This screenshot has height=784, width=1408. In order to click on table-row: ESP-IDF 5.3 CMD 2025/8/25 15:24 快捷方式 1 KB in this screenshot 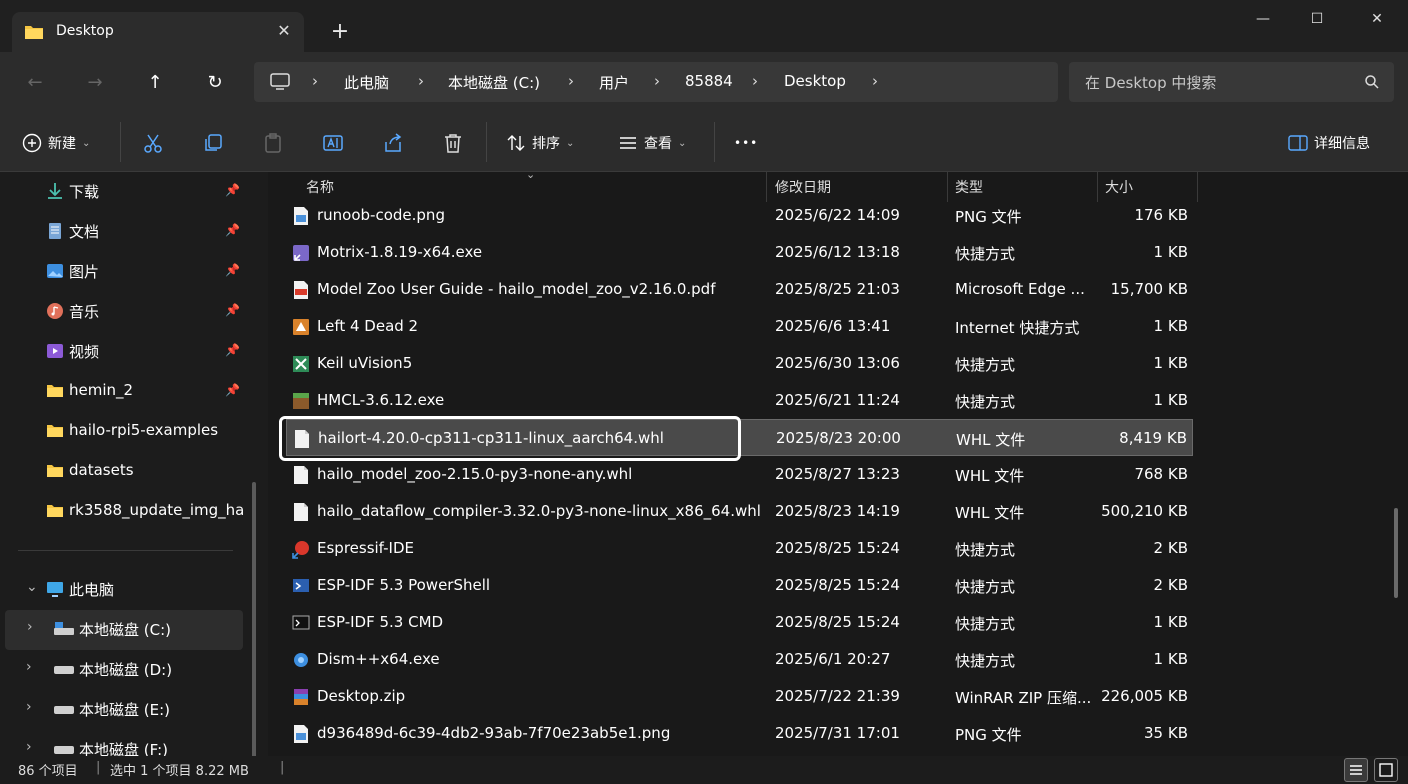, I will do `click(739, 622)`.